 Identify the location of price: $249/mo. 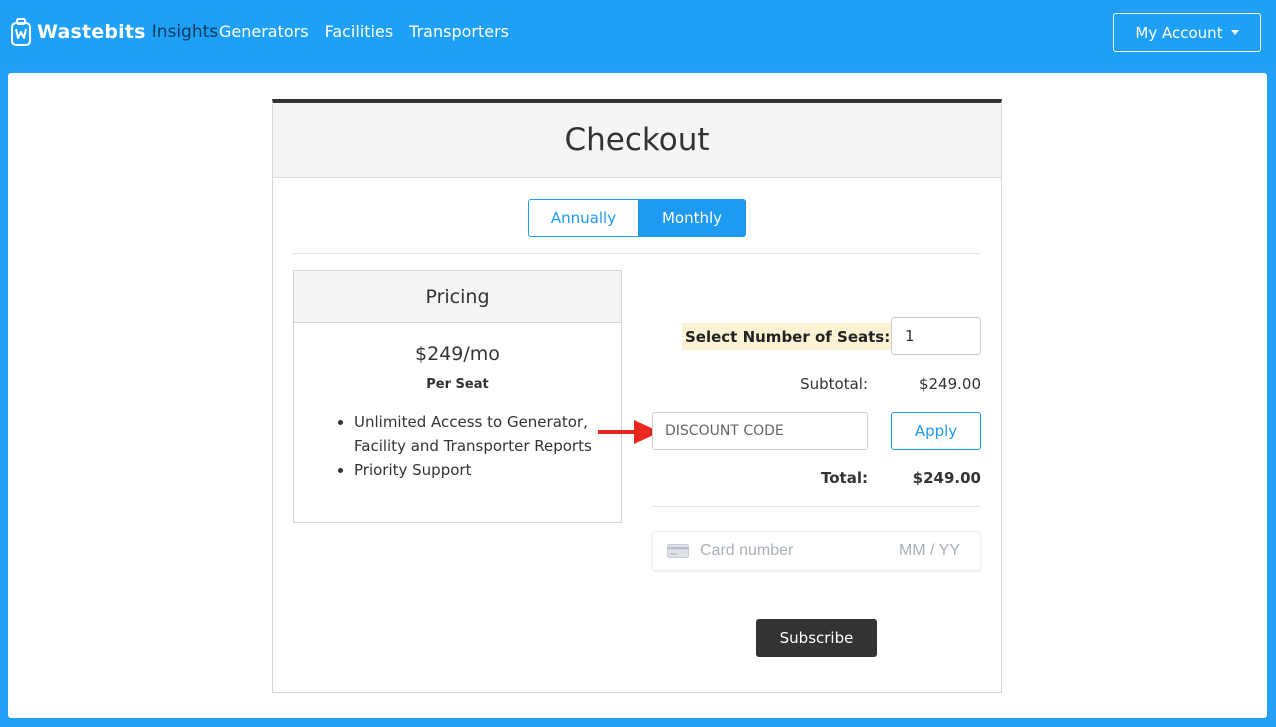
(457, 354).